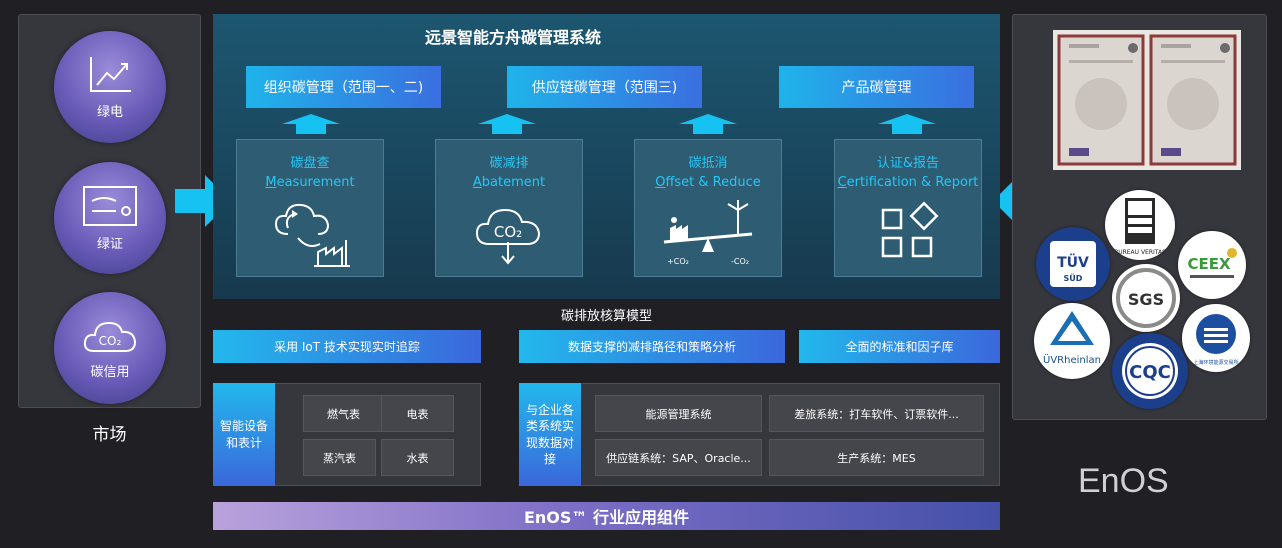  I want to click on sgs-badge: SGS, so click(1146, 298).